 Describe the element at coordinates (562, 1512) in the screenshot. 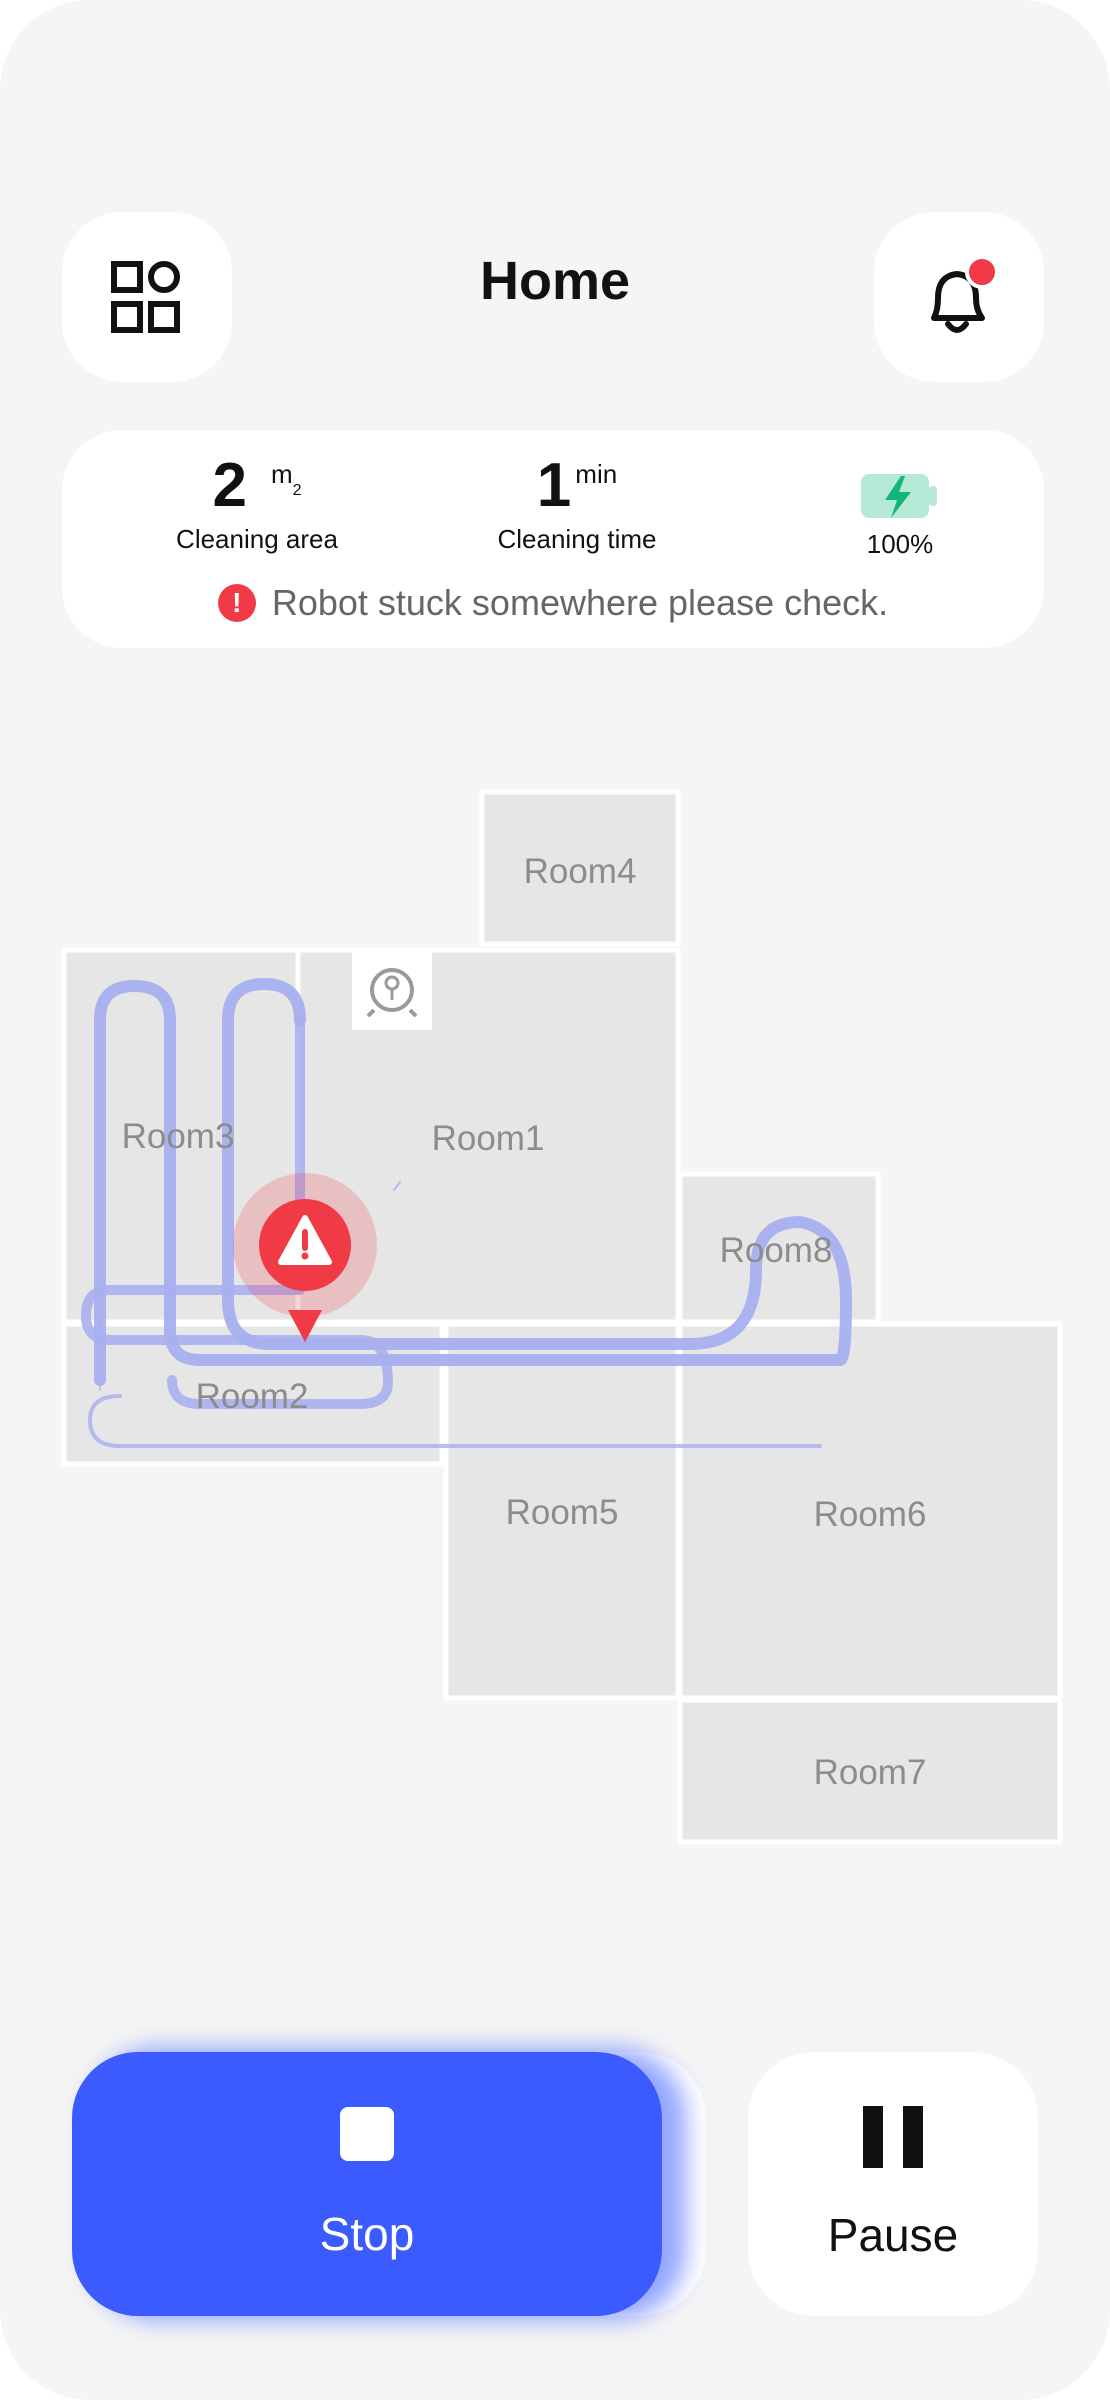

I see `room-5-label: Room5` at that location.